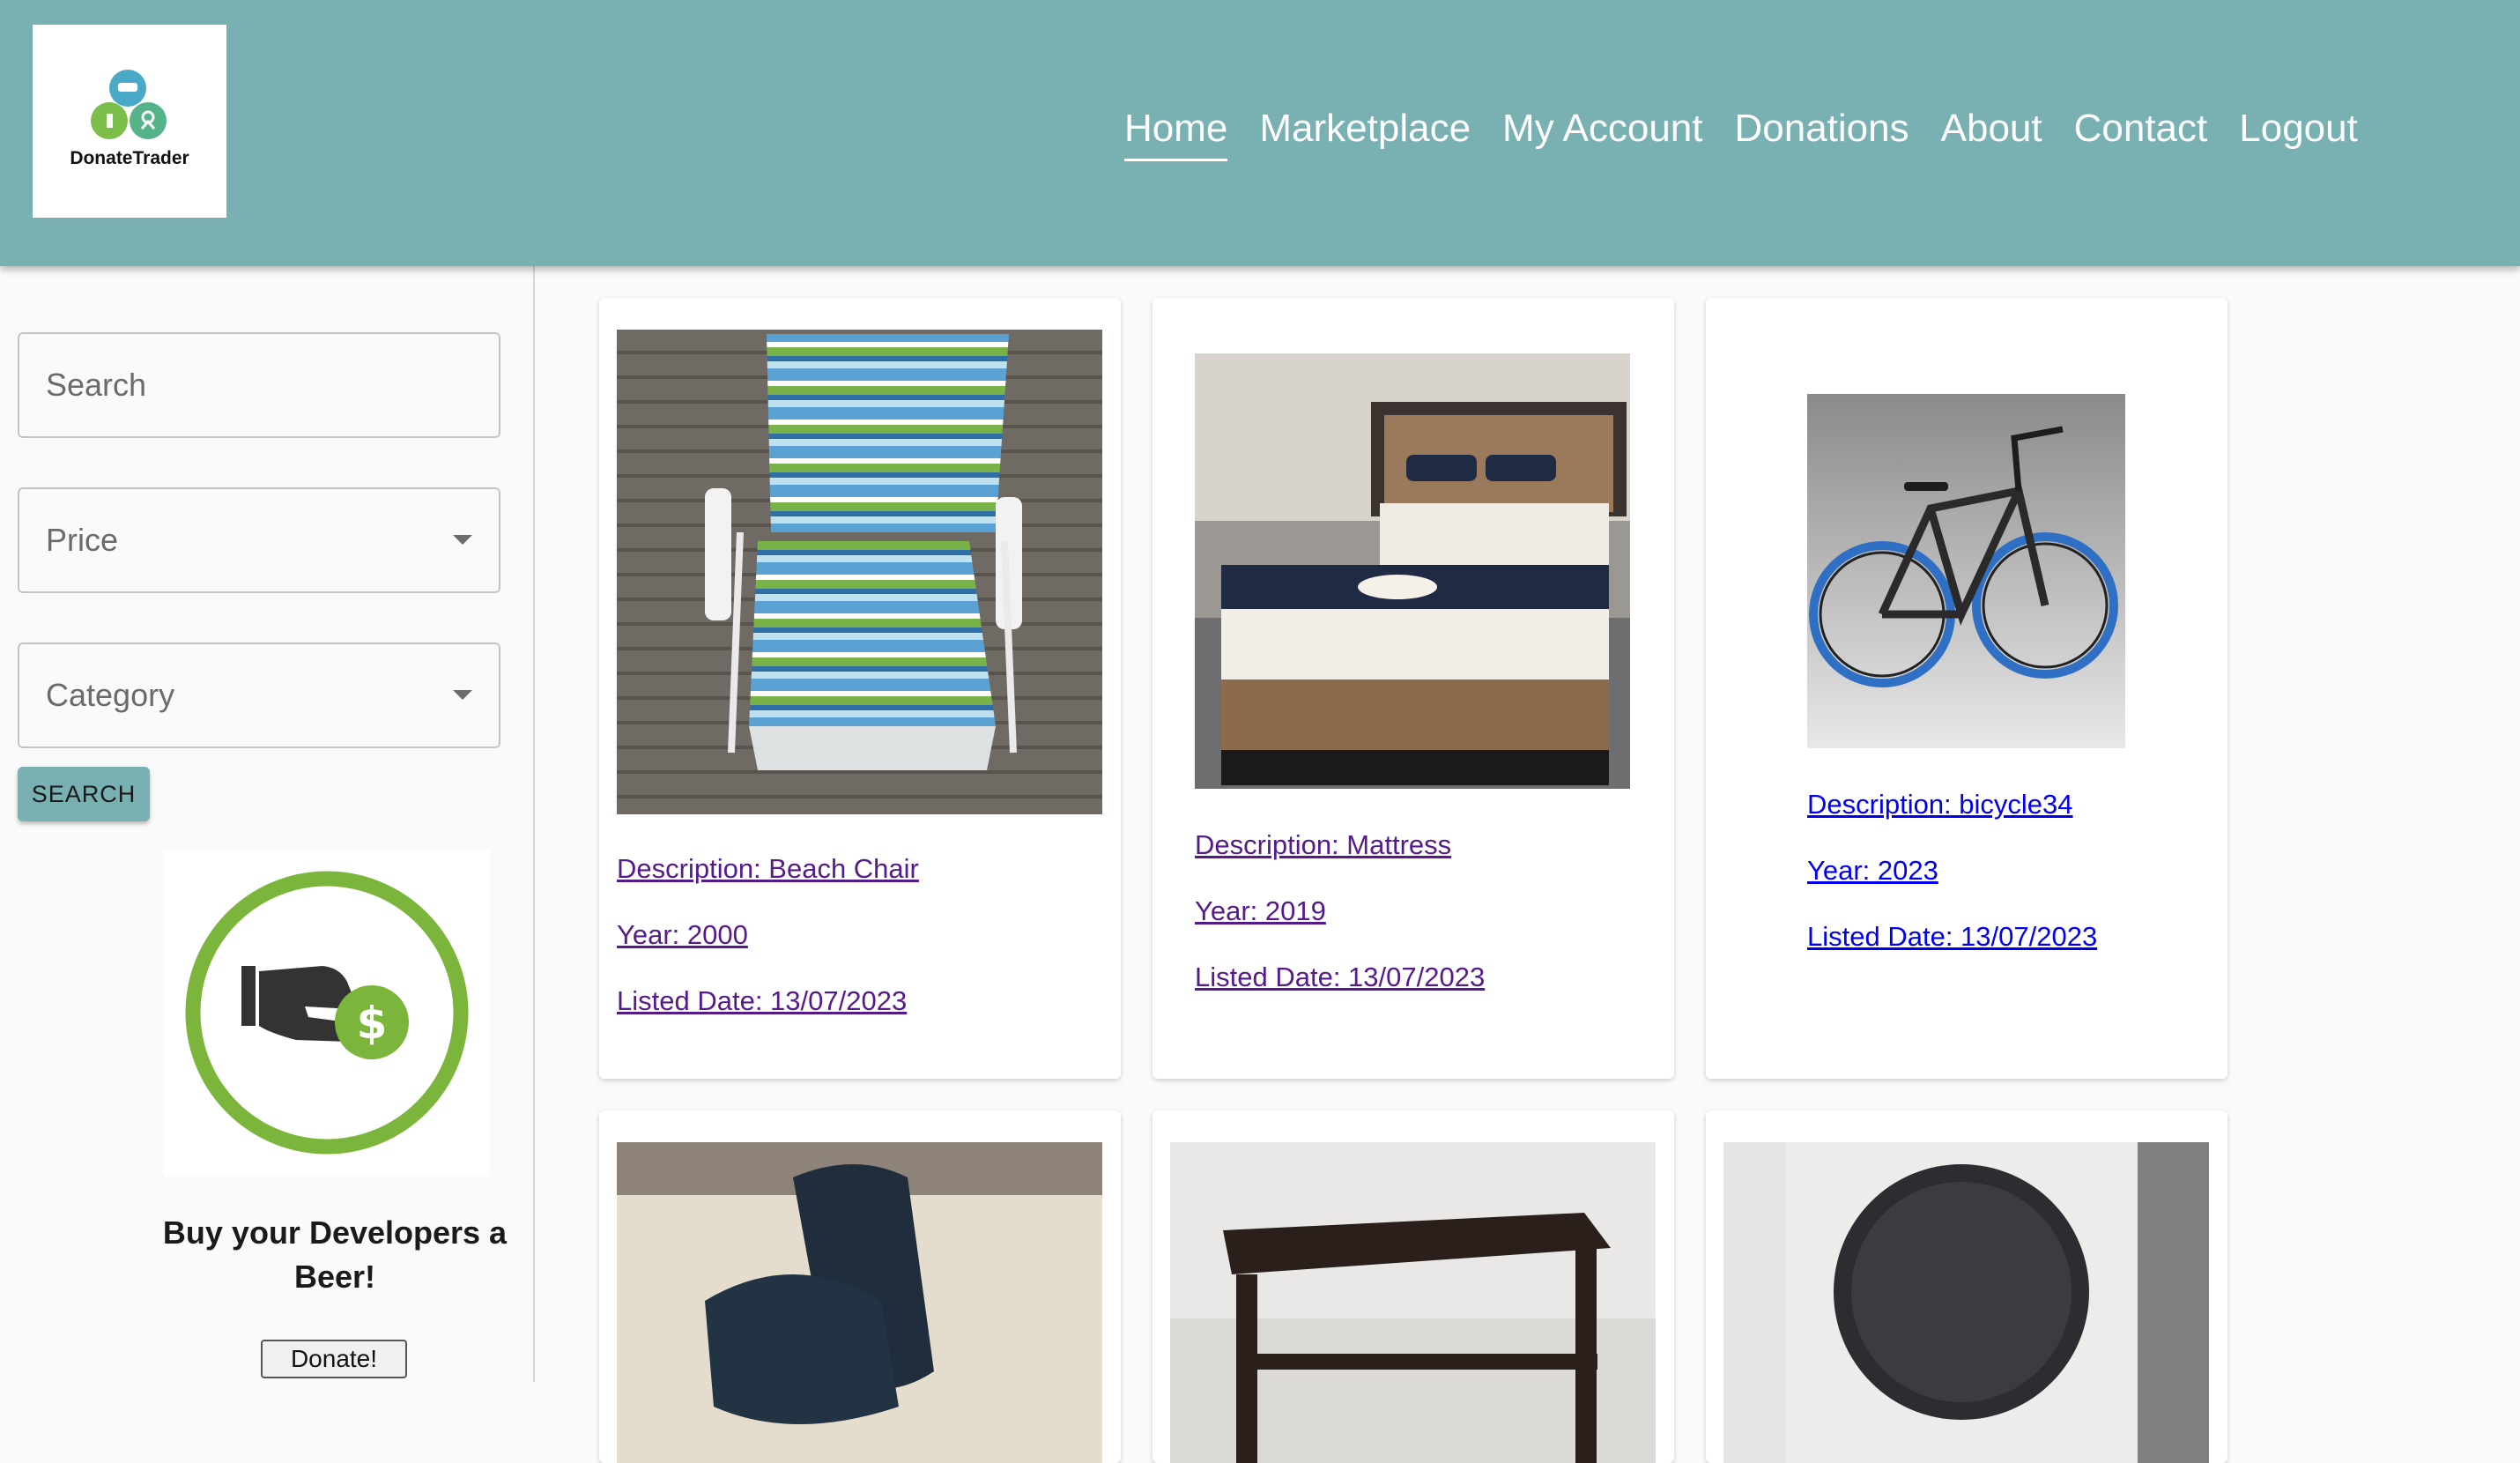 The height and width of the screenshot is (1463, 2520). Describe the element at coordinates (1602, 131) in the screenshot. I see `nav-my-account: My Account` at that location.